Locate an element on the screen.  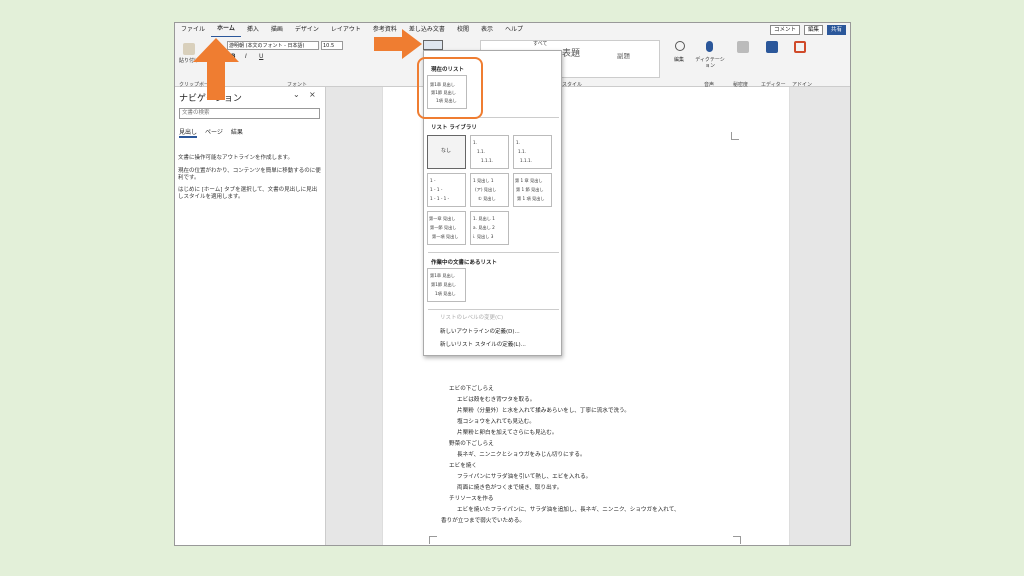
doc-heading: エビの下ごしらえ is located at coordinates (471, 389).